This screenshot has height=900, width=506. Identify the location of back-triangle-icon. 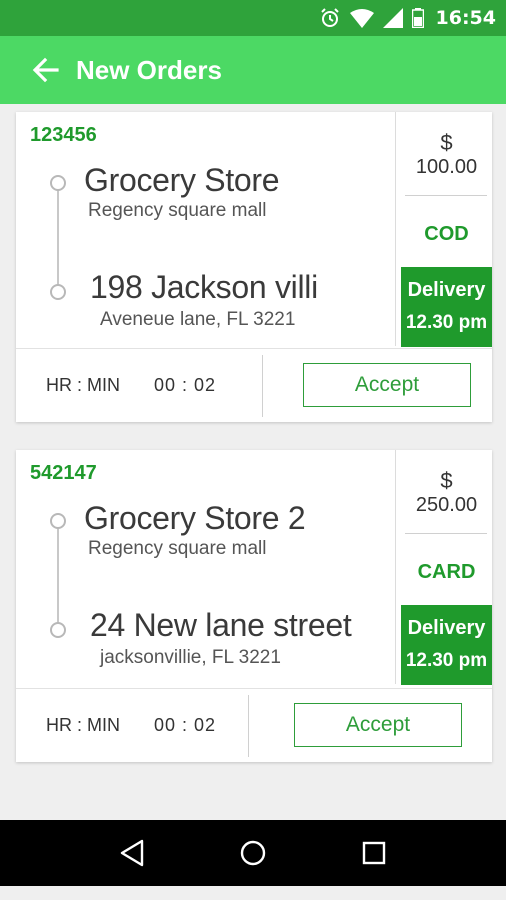
(132, 853).